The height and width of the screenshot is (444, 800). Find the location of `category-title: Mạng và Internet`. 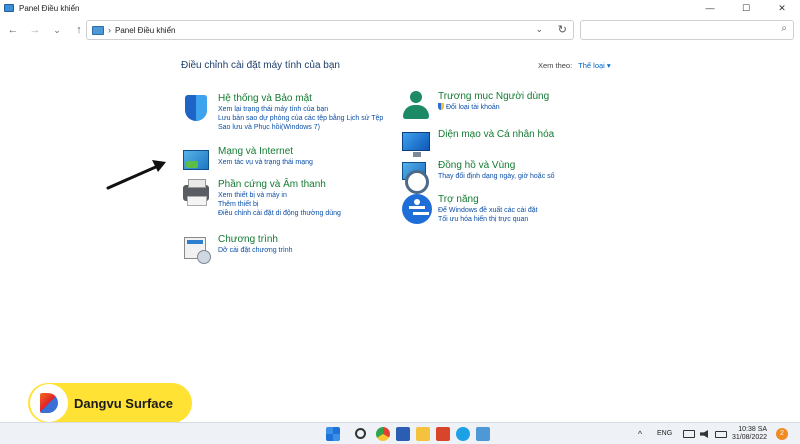

category-title: Mạng và Internet is located at coordinates (265, 152).